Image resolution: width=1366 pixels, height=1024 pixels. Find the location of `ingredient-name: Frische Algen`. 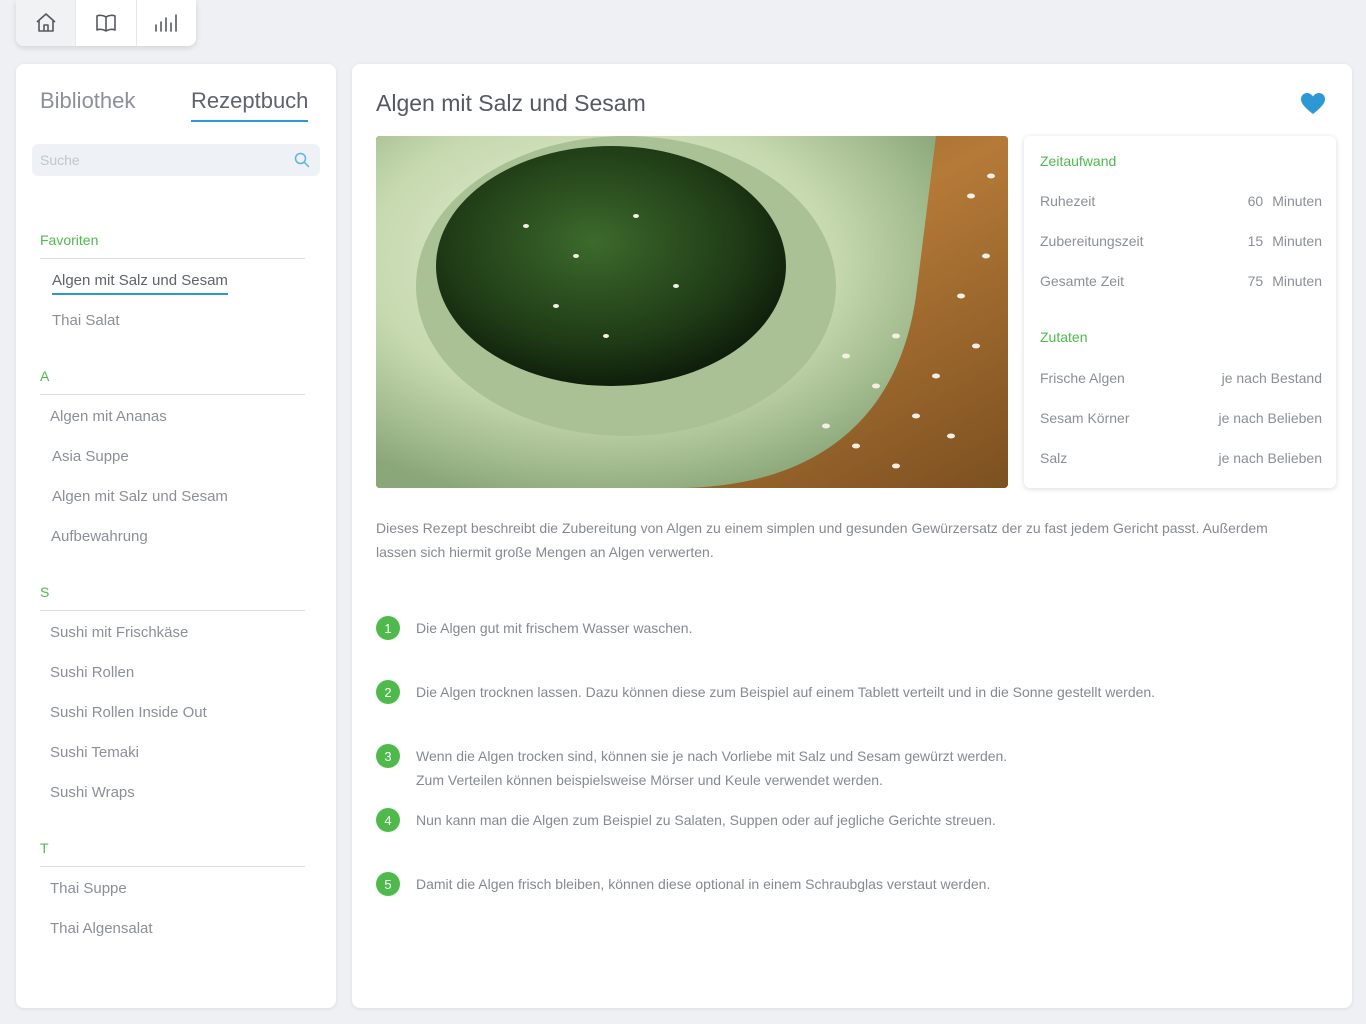

ingredient-name: Frische Algen is located at coordinates (1082, 378).